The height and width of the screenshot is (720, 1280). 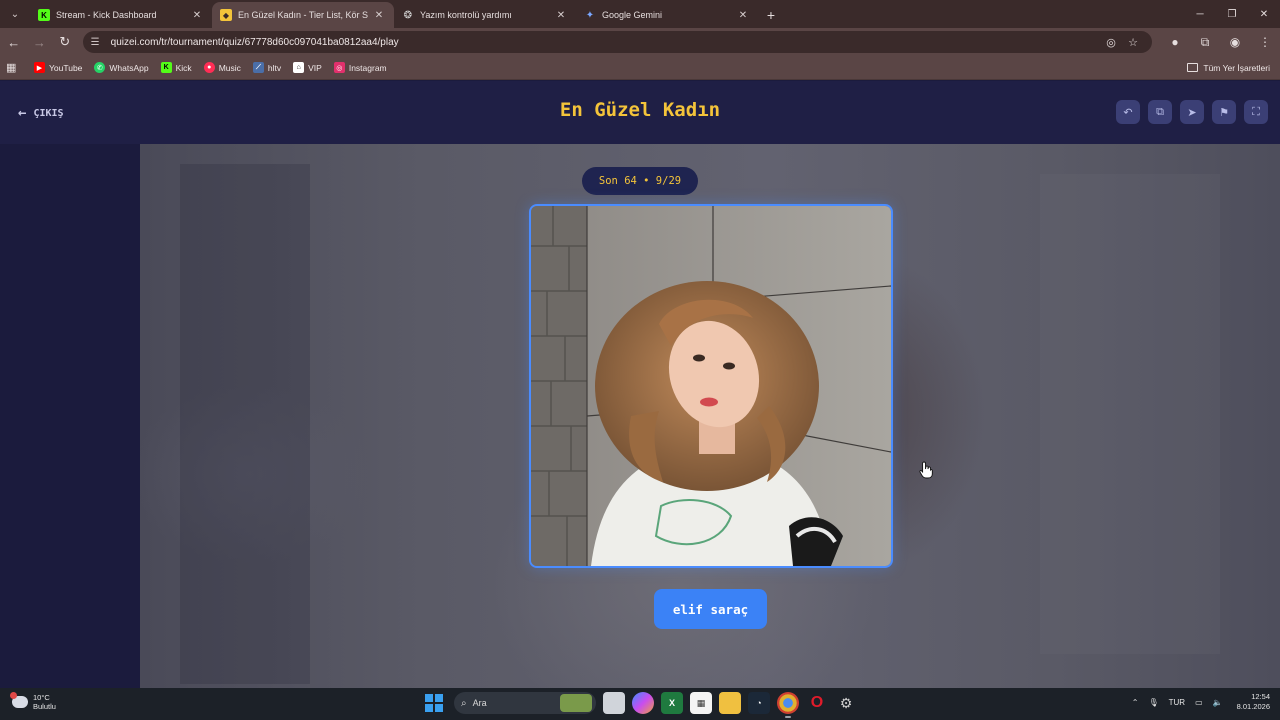 I want to click on steam-icon: ◔, so click(x=759, y=703).